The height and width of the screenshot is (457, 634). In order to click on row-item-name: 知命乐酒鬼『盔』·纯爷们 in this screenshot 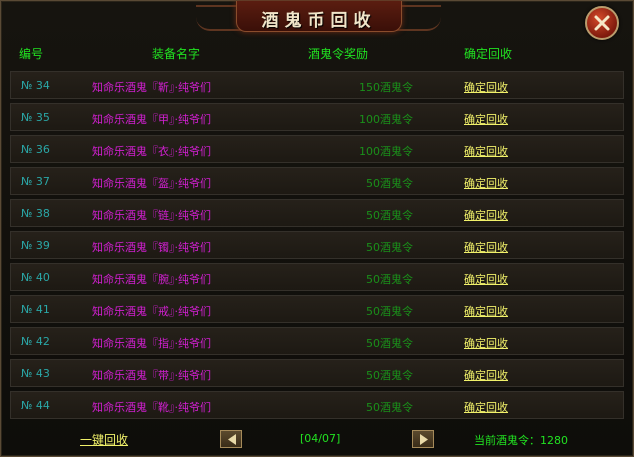, I will do `click(151, 183)`.